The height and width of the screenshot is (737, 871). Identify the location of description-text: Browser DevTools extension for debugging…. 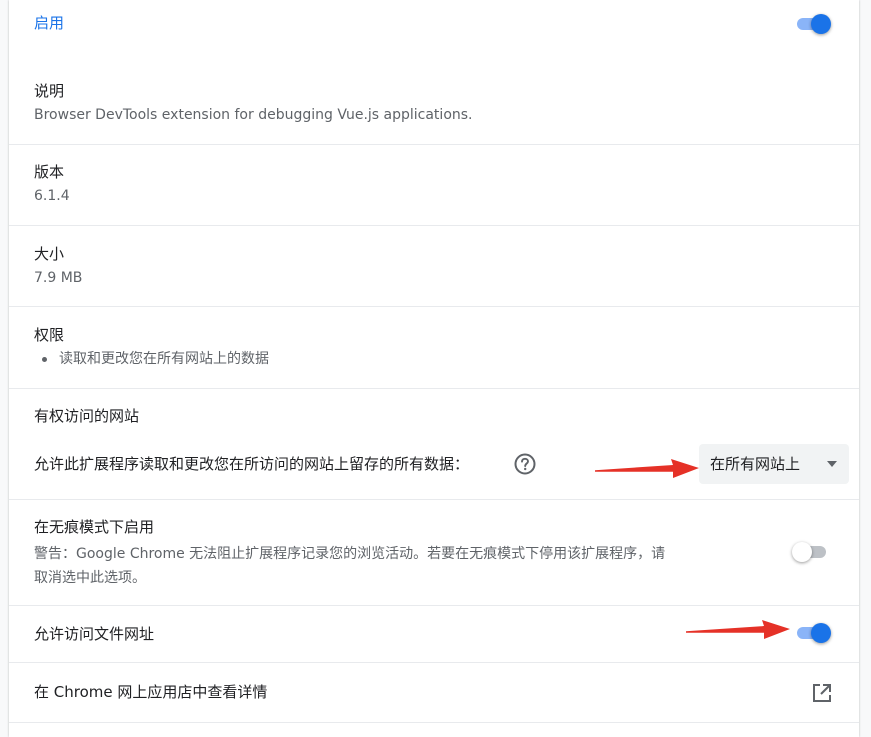
(253, 115).